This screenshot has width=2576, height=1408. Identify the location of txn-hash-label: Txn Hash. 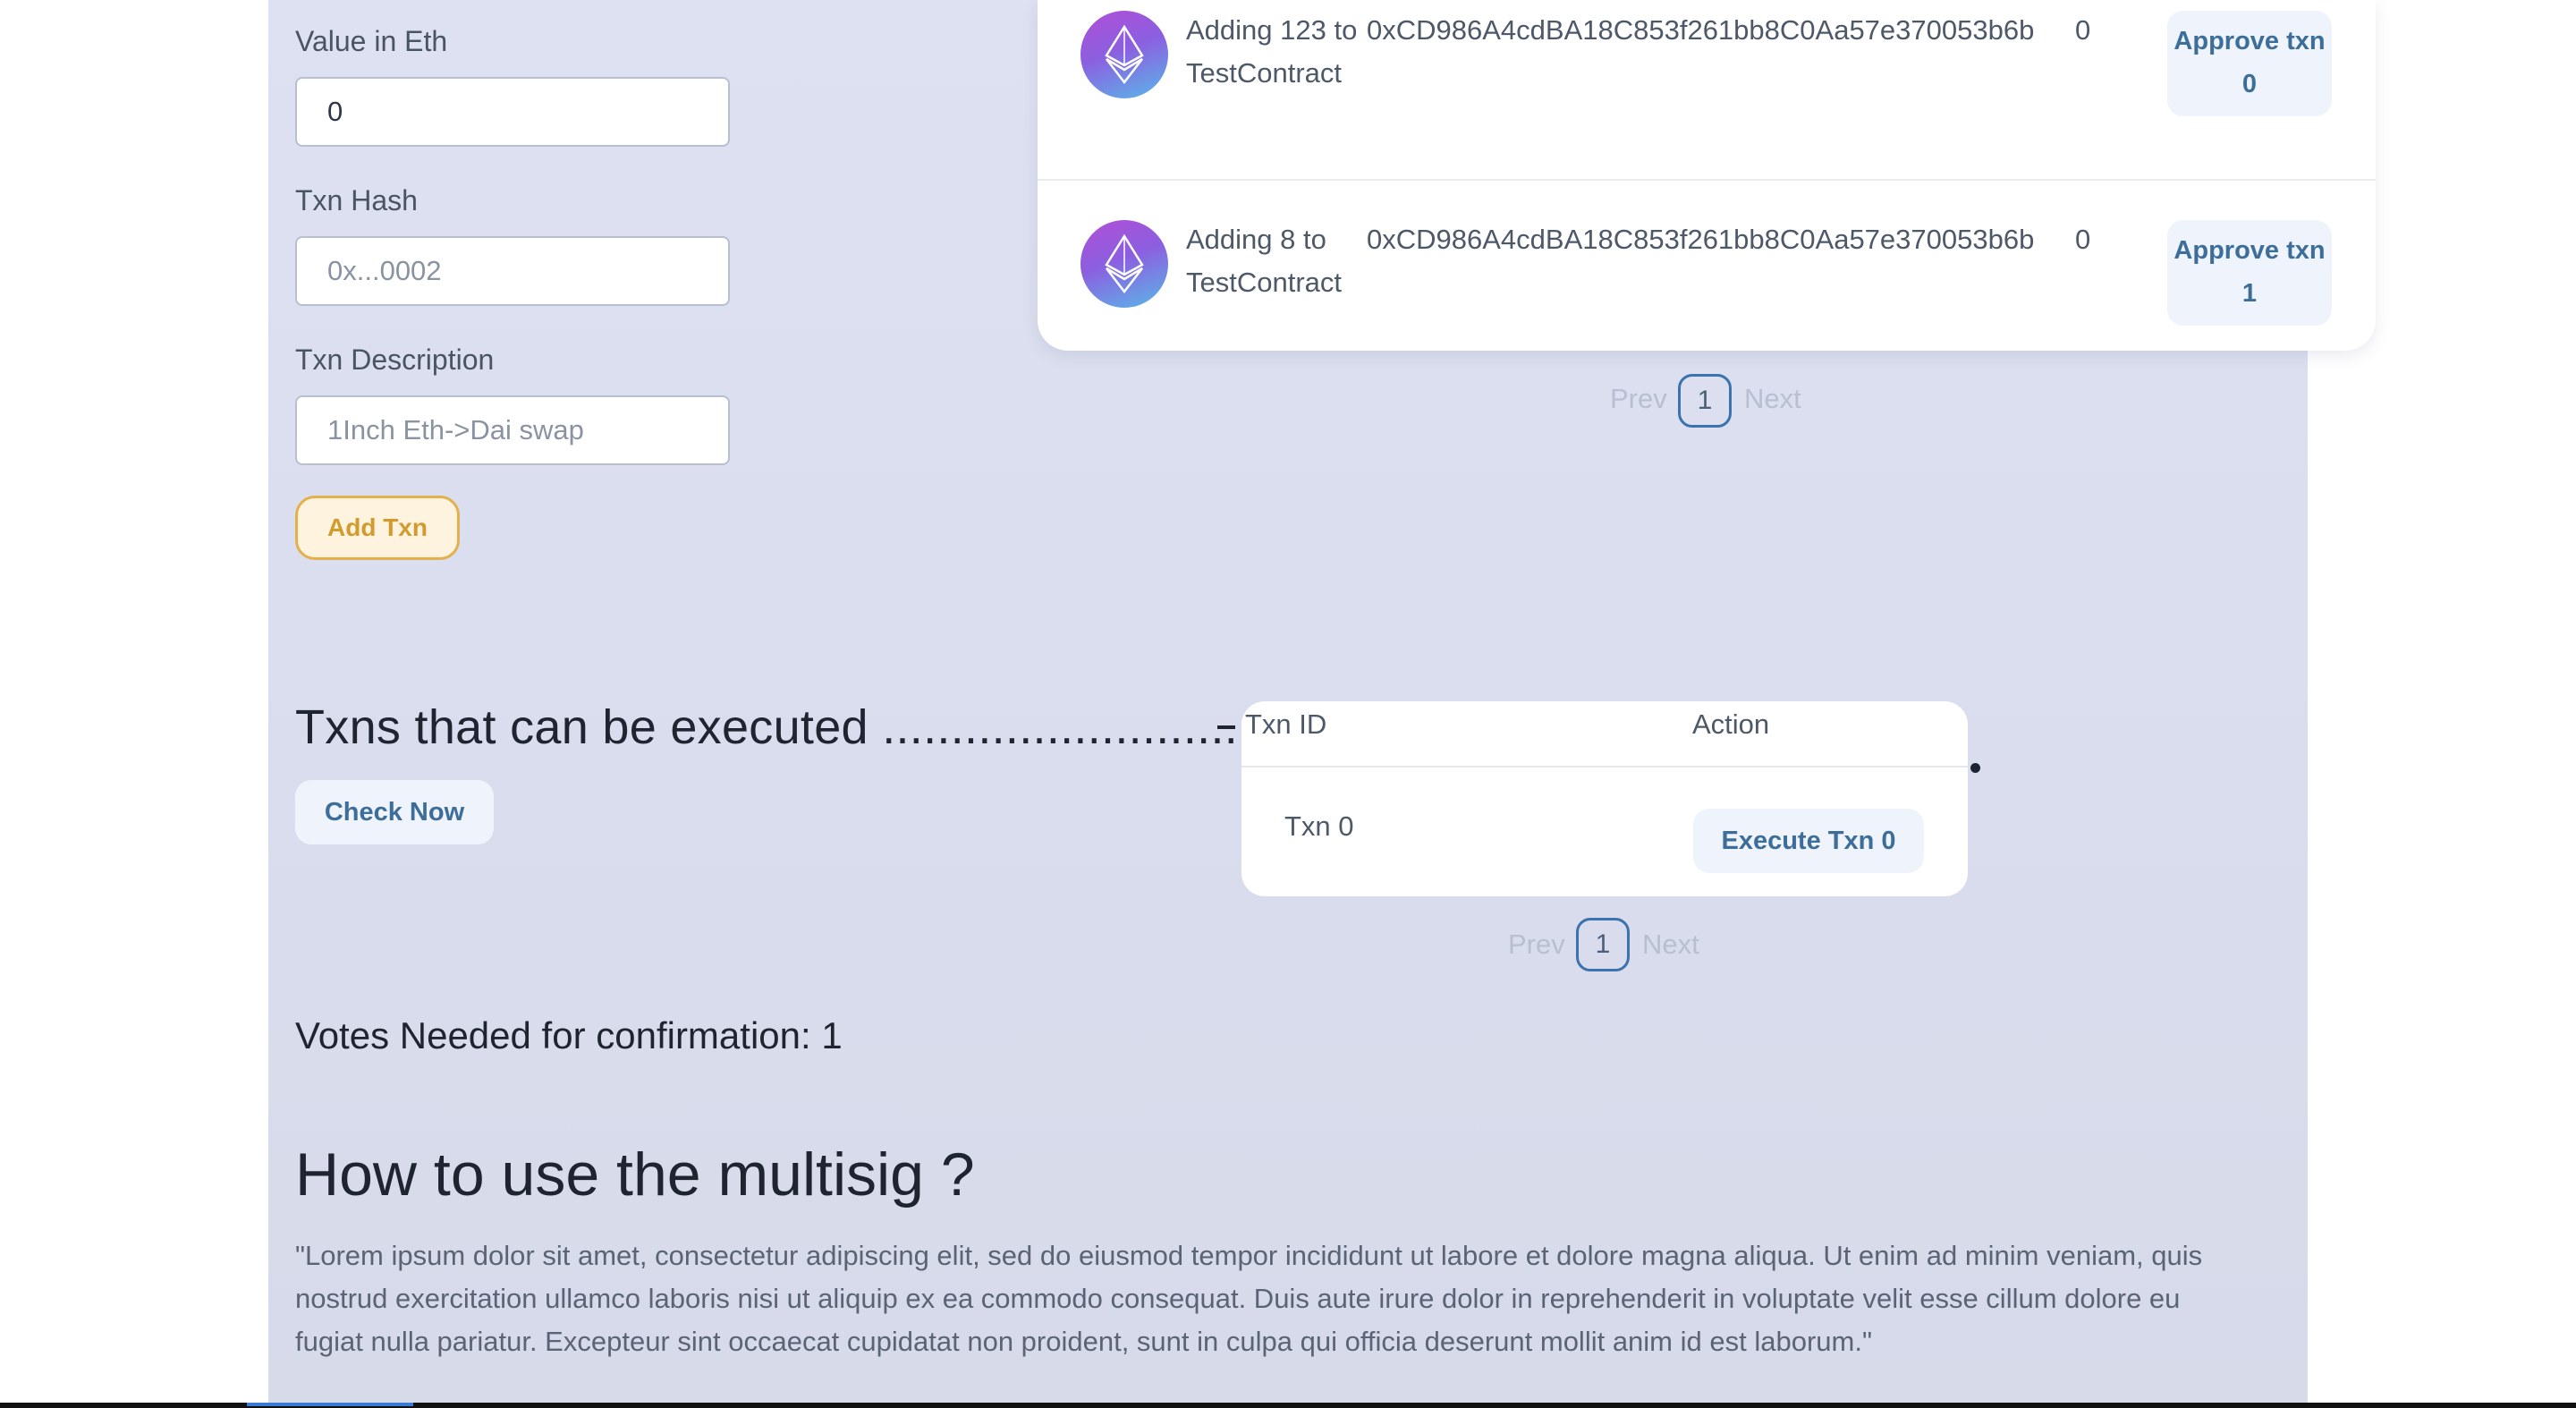
(356, 200).